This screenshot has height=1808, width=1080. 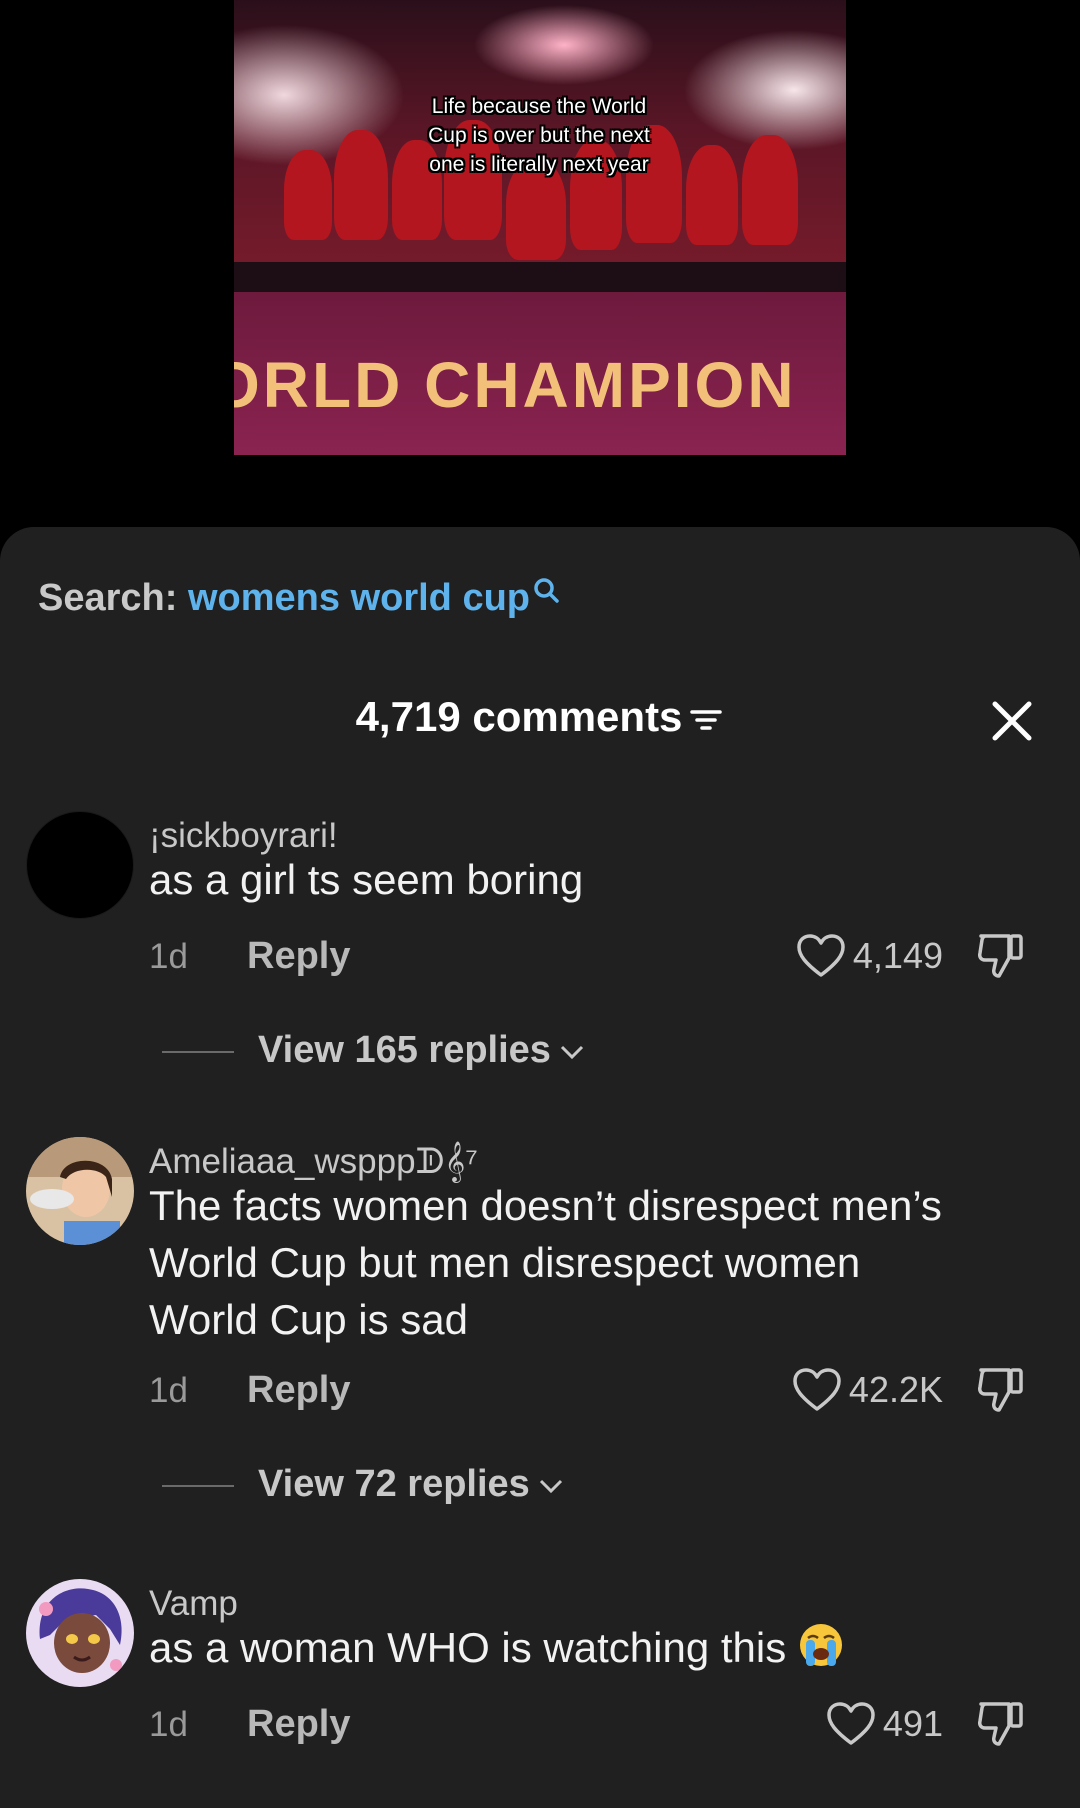 What do you see at coordinates (912, 1723) in the screenshot?
I see `like-count: 491` at bounding box center [912, 1723].